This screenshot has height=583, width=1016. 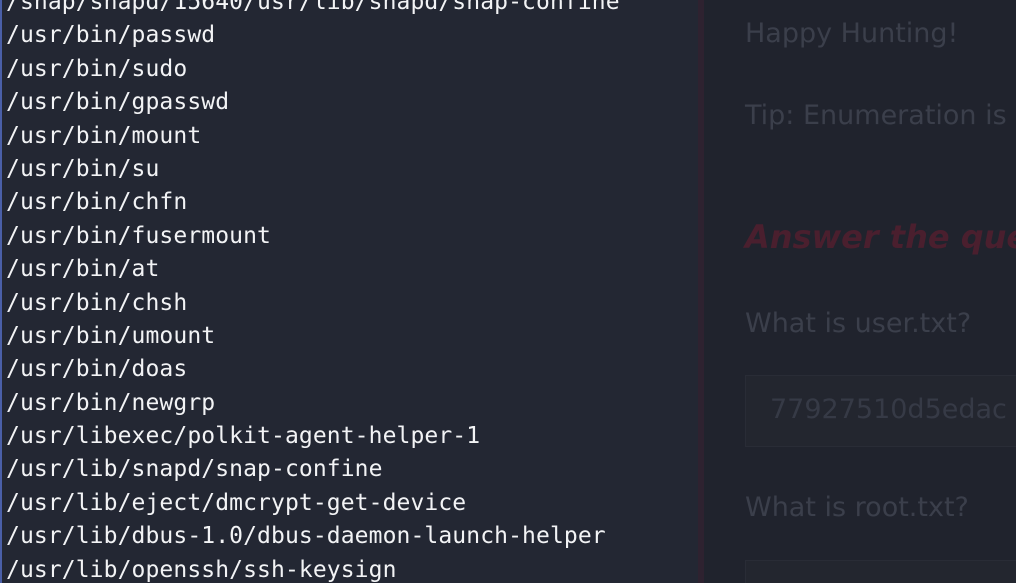 What do you see at coordinates (111, 35) in the screenshot?
I see `terminal-line: /usr/bin/passwd` at bounding box center [111, 35].